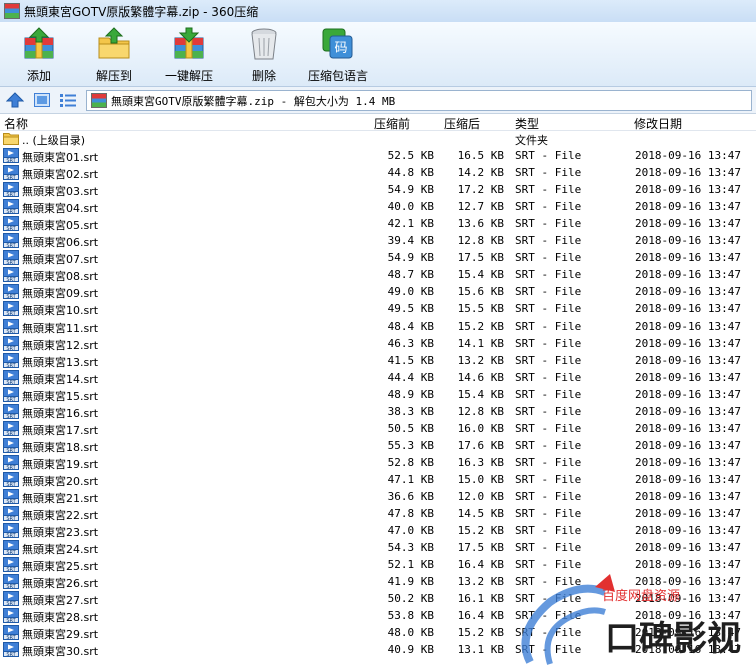 This screenshot has height=668, width=756. What do you see at coordinates (60, 311) in the screenshot?
I see `file-name: 無頭東宮10.srt` at bounding box center [60, 311].